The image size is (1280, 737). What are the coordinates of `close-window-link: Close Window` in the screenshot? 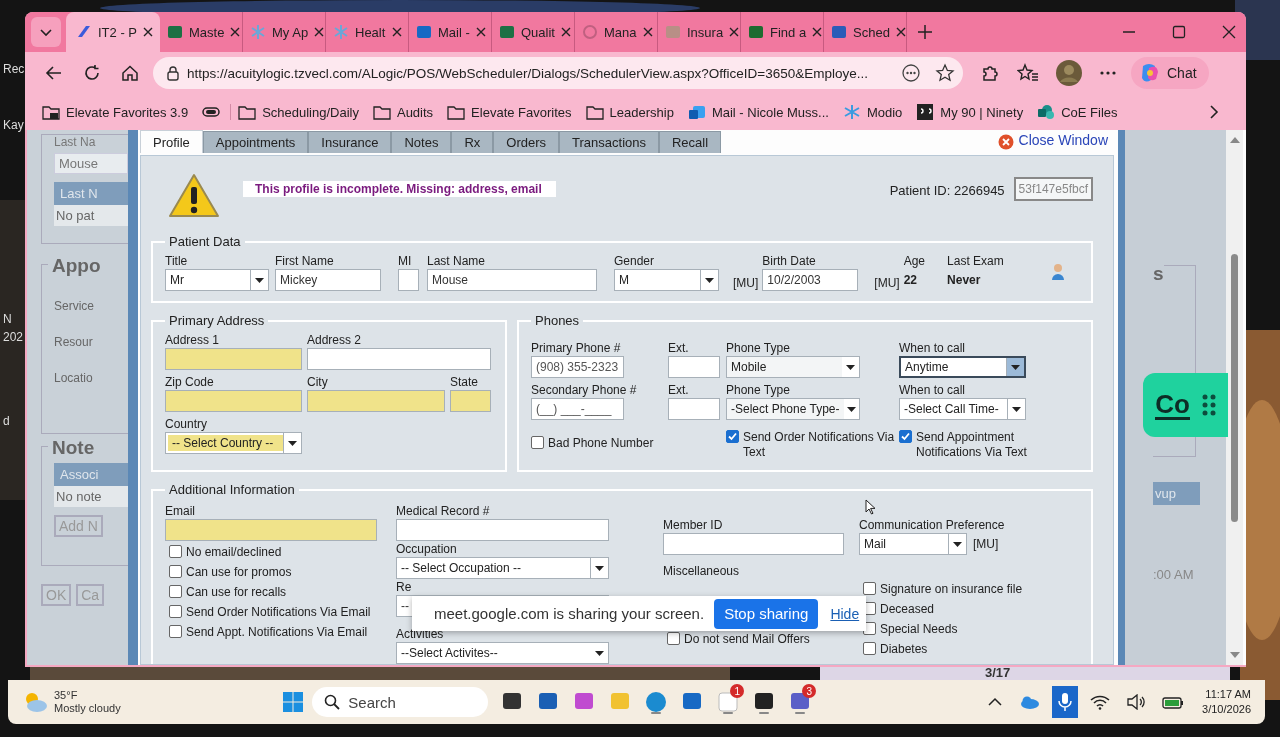 It's located at (1063, 139).